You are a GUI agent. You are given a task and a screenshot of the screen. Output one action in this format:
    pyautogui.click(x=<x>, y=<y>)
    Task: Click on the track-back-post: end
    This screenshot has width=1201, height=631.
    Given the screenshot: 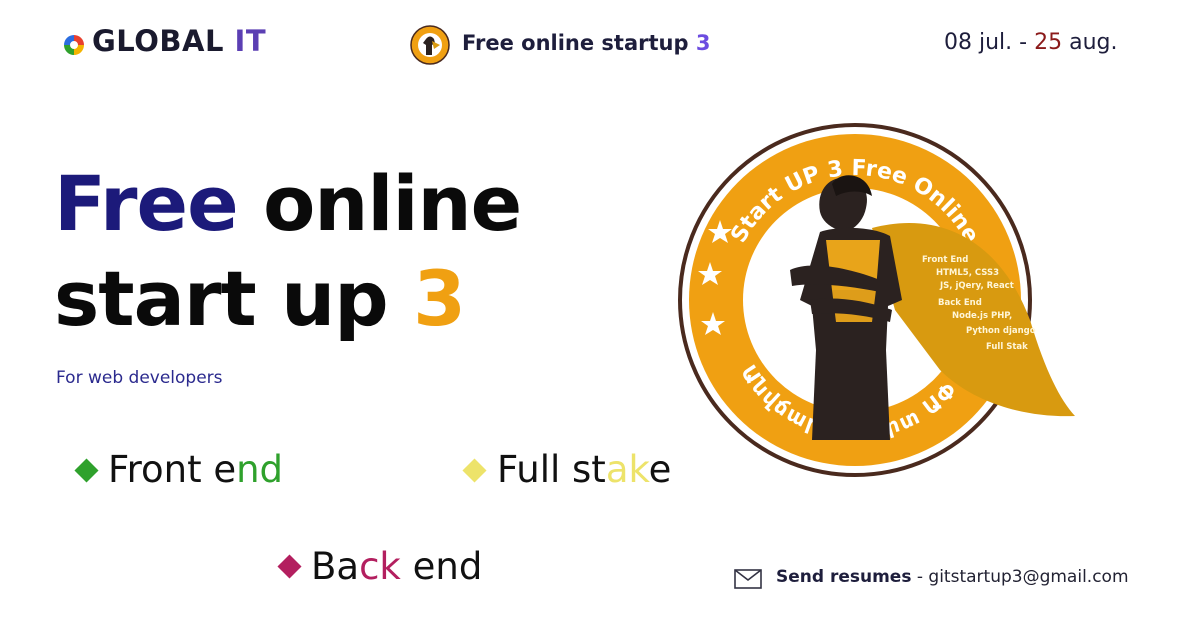 What is the action you would take?
    pyautogui.click(x=441, y=566)
    